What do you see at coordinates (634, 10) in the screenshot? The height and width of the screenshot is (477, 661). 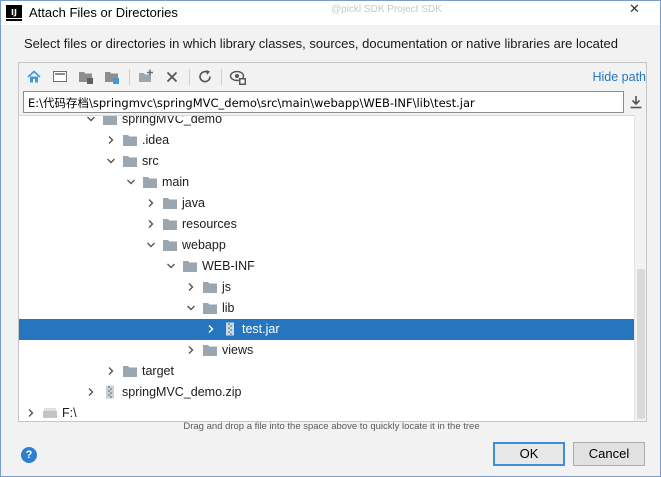 I see `close-button: ✕` at bounding box center [634, 10].